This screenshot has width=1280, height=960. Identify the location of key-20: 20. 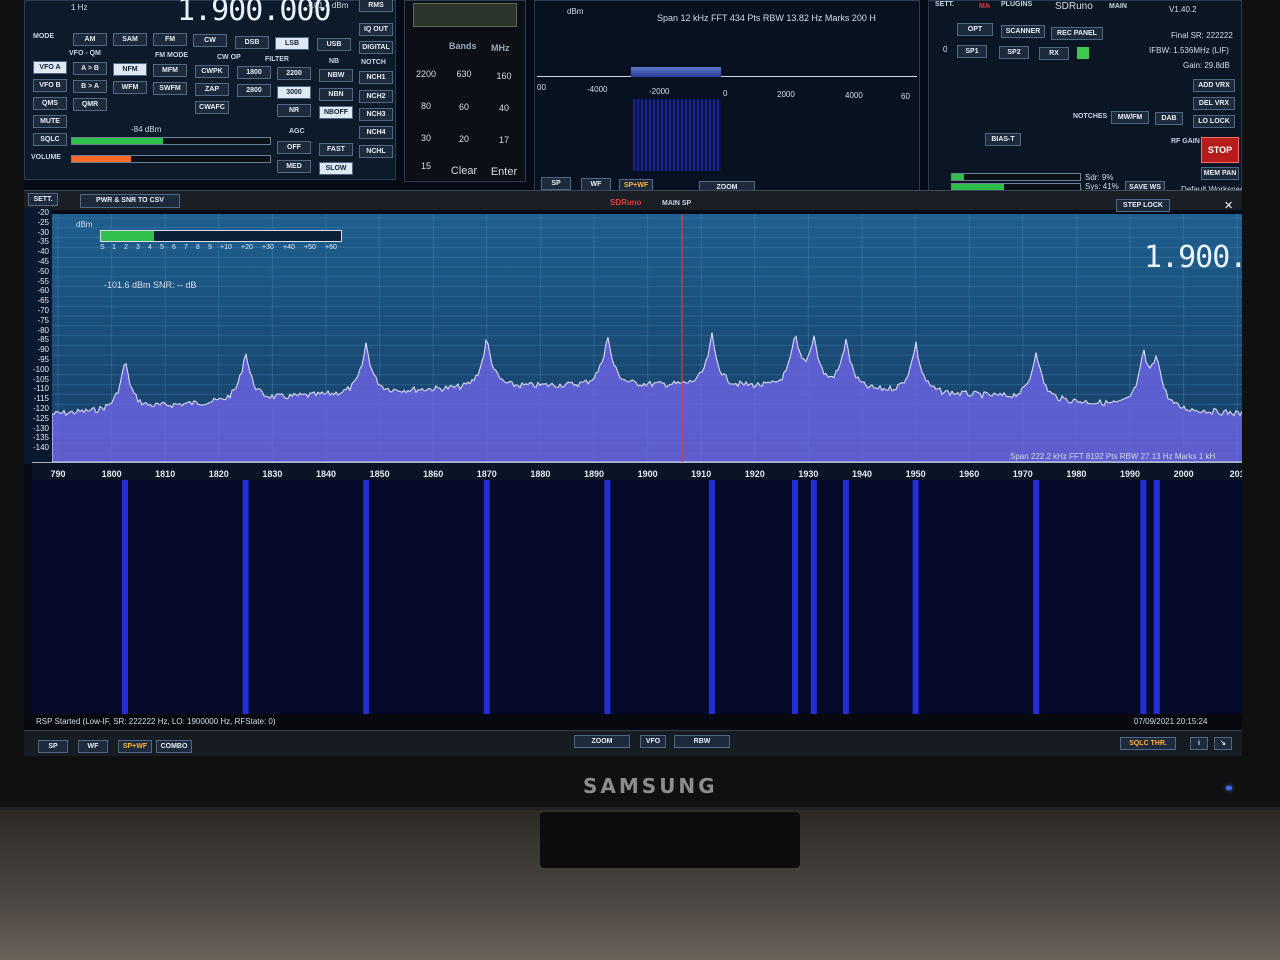
(464, 139).